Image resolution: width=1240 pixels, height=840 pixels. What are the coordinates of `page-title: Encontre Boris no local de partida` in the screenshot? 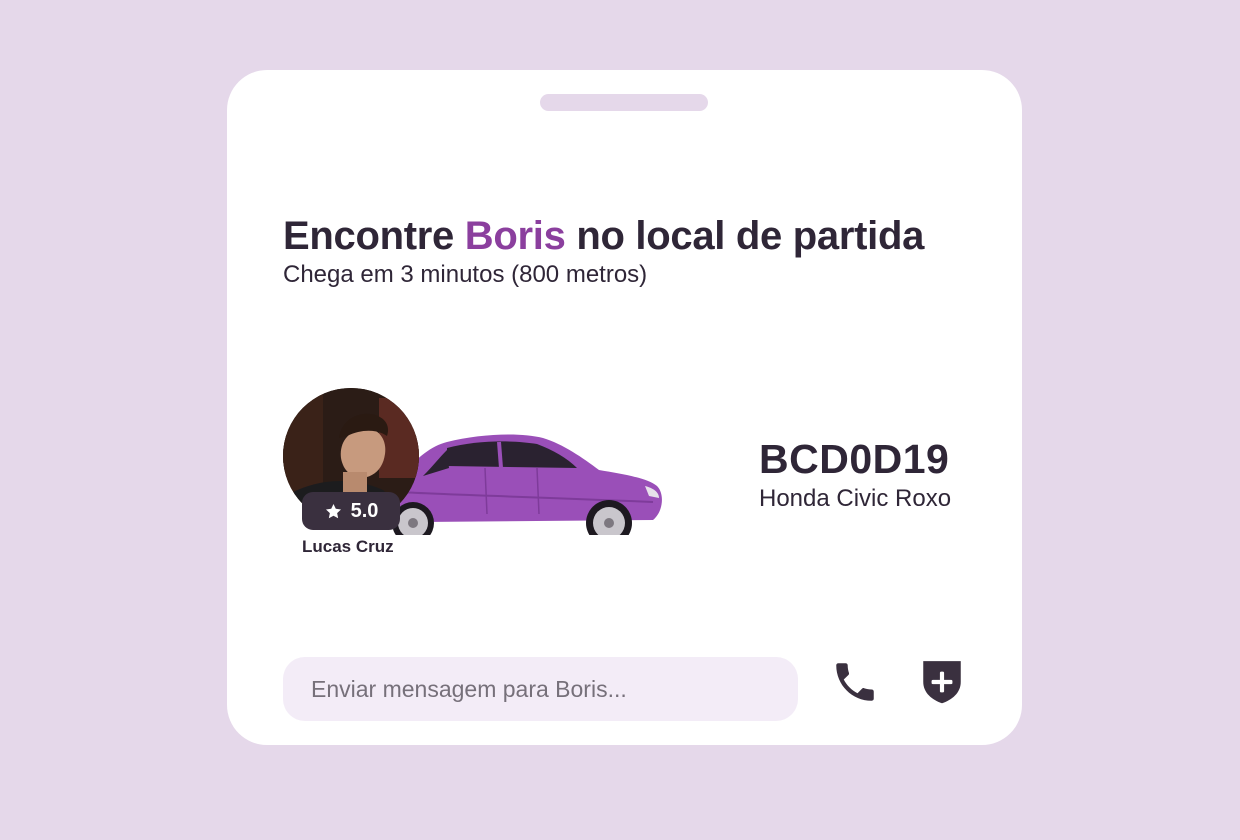 It's located at (603, 236).